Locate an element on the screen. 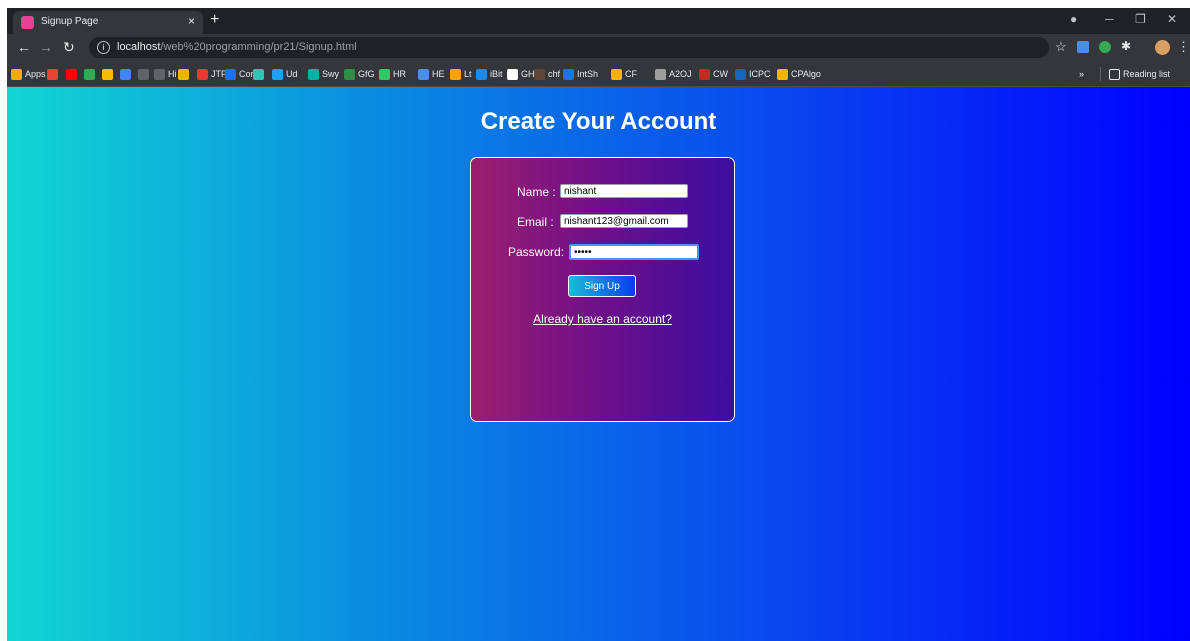 The height and width of the screenshot is (641, 1190). bookmark-item: Lt is located at coordinates (461, 74).